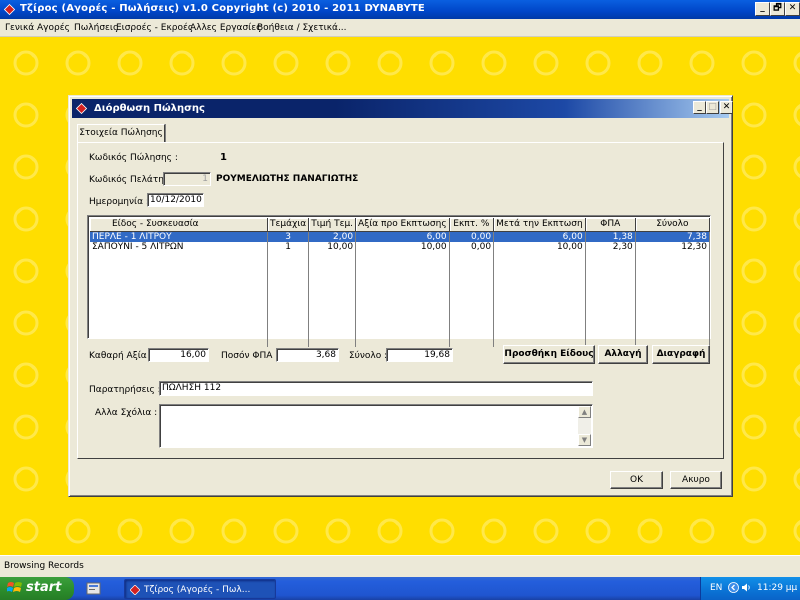  What do you see at coordinates (368, 356) in the screenshot?
I see `total-label: Σύνολο :` at bounding box center [368, 356].